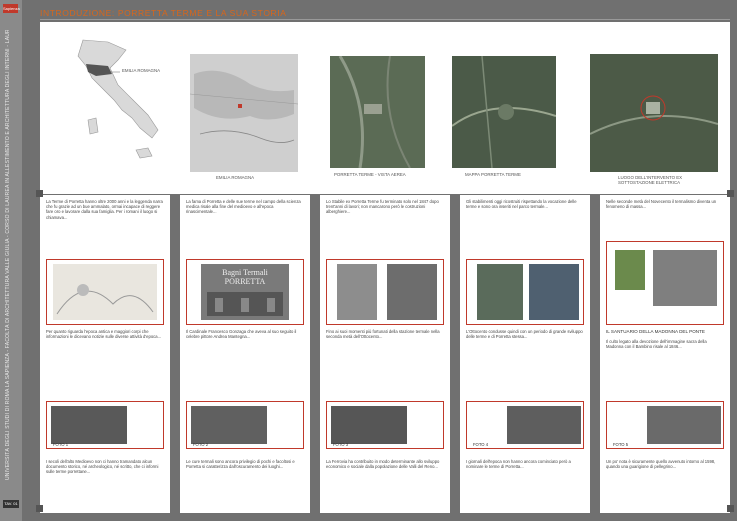 This screenshot has height=521, width=737. What do you see at coordinates (685, 278) in the screenshot?
I see `column-5-sanctuary-image` at bounding box center [685, 278].